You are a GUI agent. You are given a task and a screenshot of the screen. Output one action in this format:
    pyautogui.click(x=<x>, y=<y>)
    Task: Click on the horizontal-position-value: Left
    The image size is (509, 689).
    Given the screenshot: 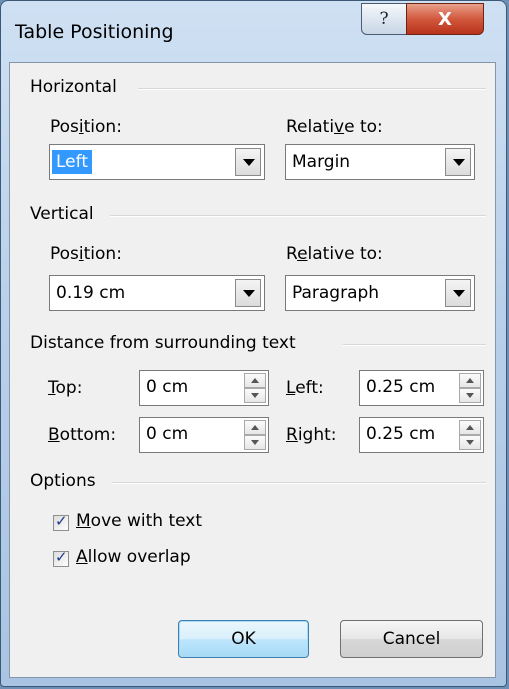 What is the action you would take?
    pyautogui.click(x=72, y=162)
    